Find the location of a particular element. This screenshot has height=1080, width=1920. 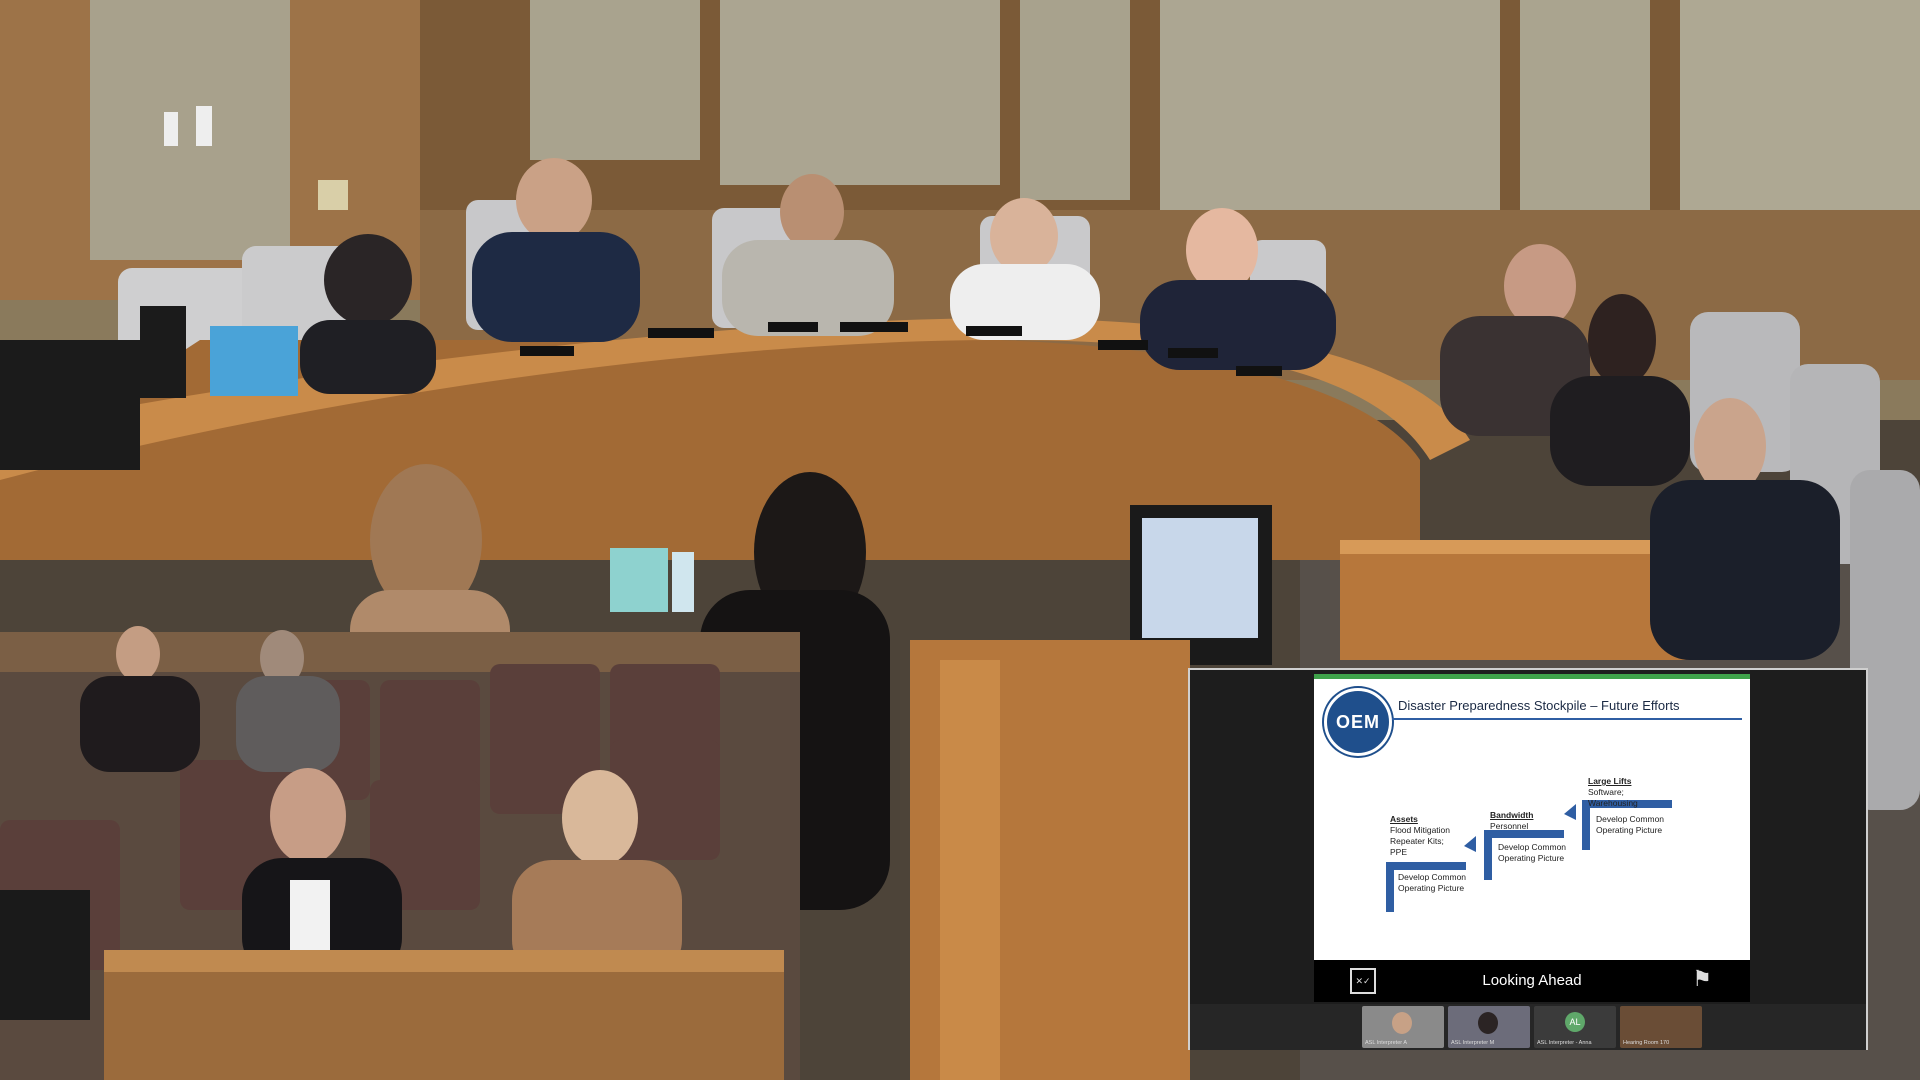

participant-name: ASL Interpreter M is located at coordinates (1473, 1043).